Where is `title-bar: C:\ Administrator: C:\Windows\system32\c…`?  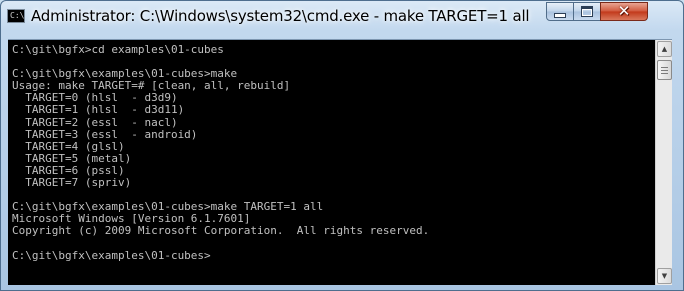 title-bar: C:\ Administrator: C:\Windows\system32\c… is located at coordinates (342, 16).